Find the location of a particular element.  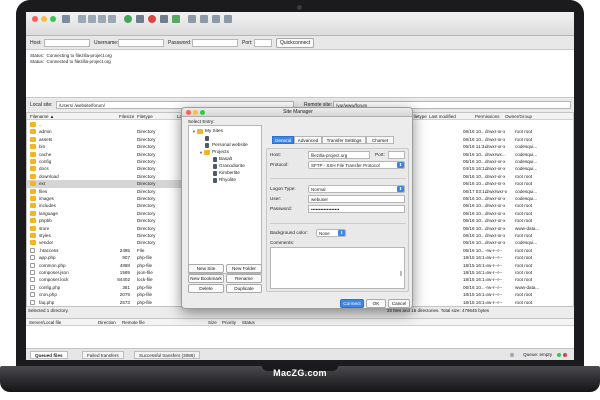

col-last-modified: Last modified is located at coordinates (442, 116).